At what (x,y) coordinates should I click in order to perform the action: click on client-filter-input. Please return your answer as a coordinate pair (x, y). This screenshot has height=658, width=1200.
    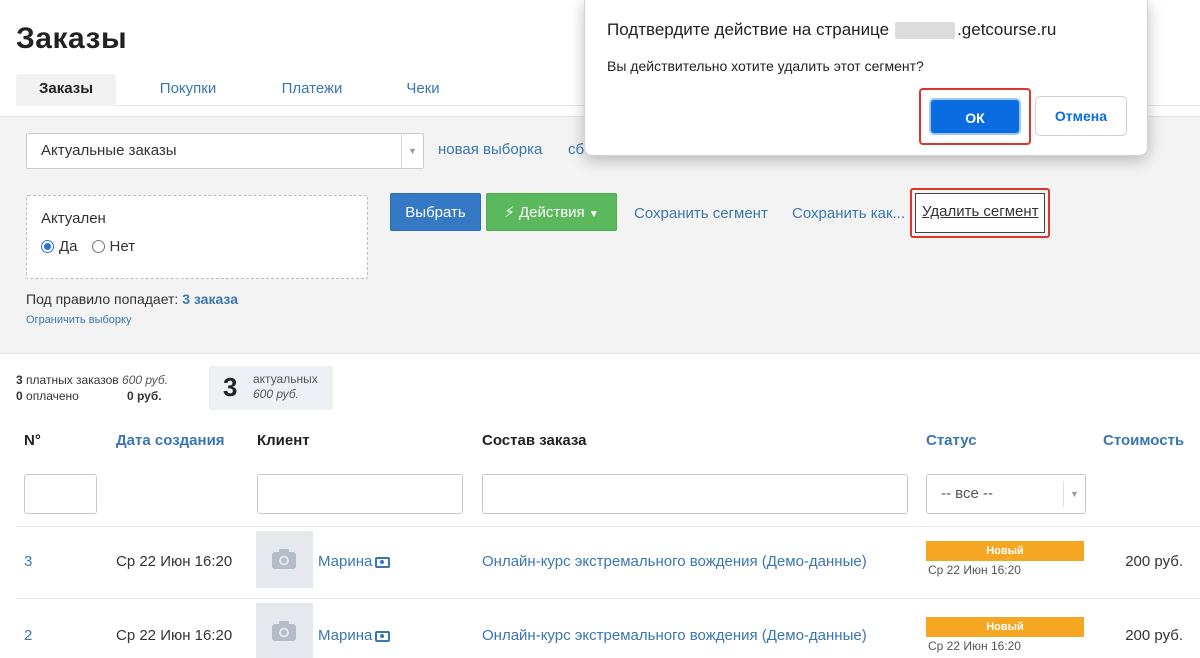
    Looking at the image, I should click on (360, 494).